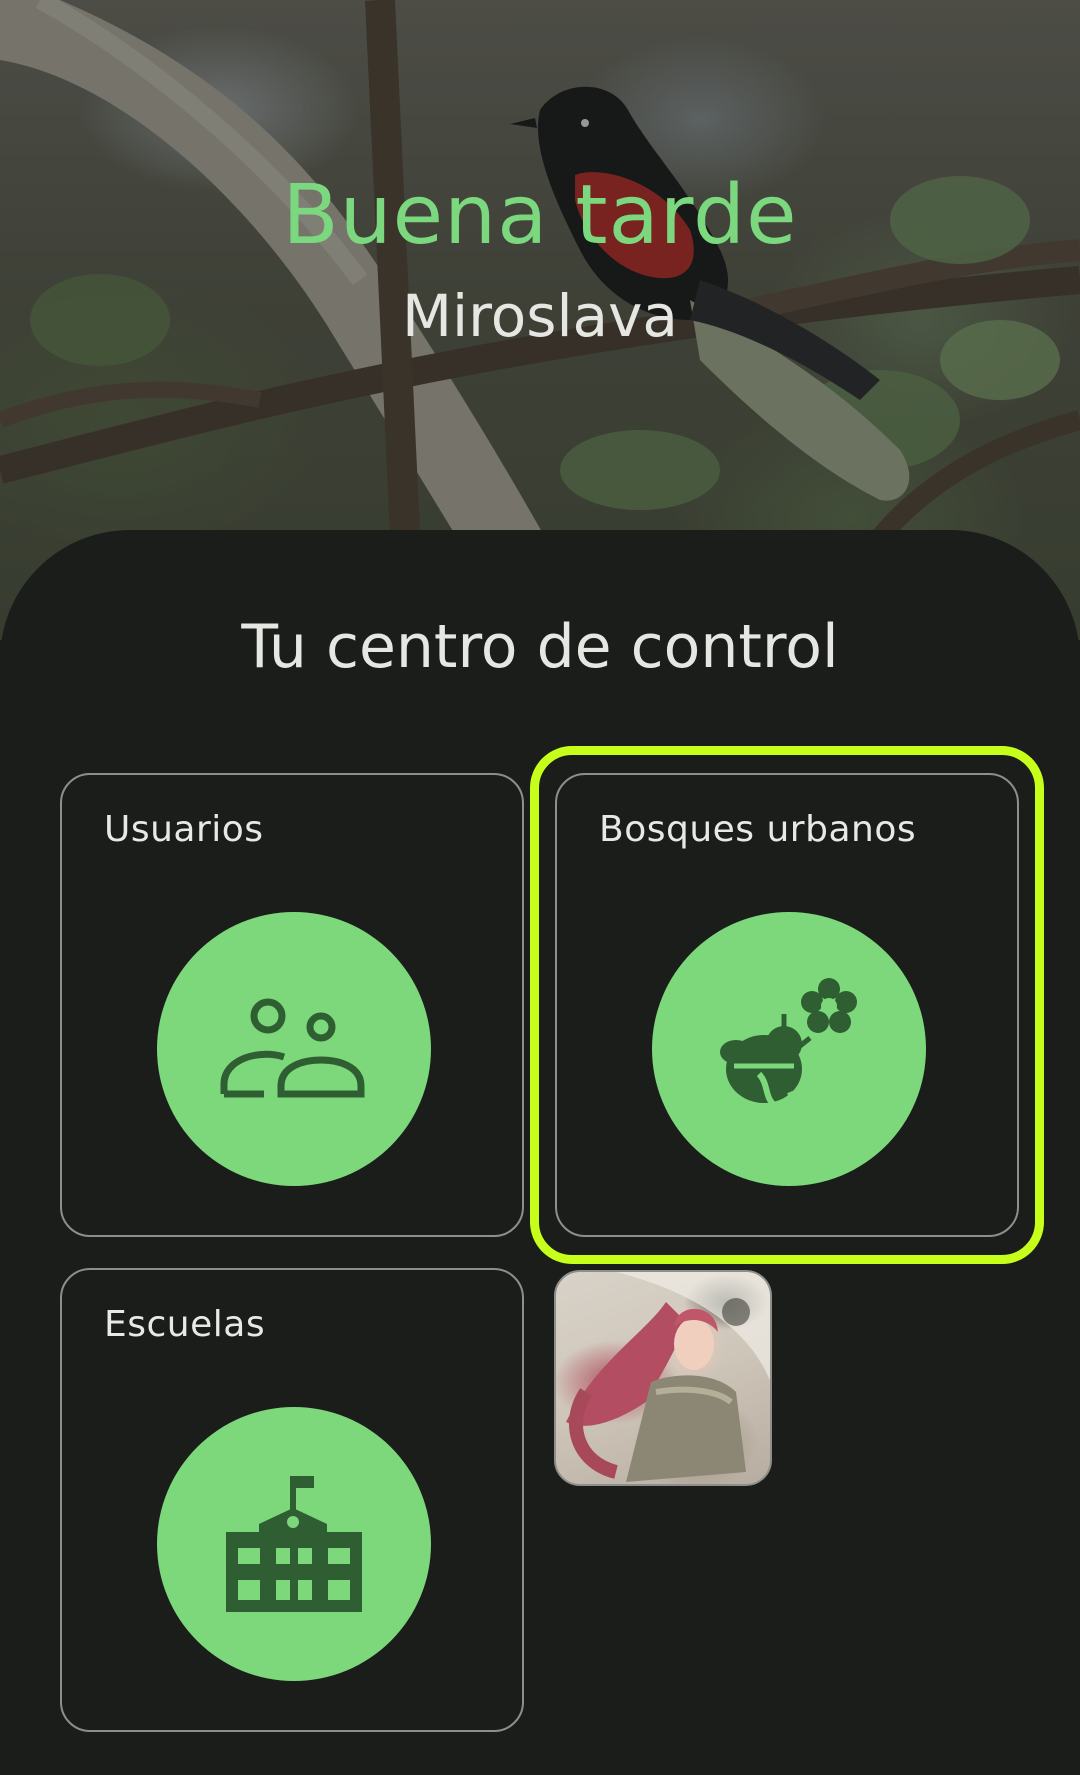 The height and width of the screenshot is (1775, 1080). Describe the element at coordinates (540, 215) in the screenshot. I see `greeting-title: Buena tarde` at that location.